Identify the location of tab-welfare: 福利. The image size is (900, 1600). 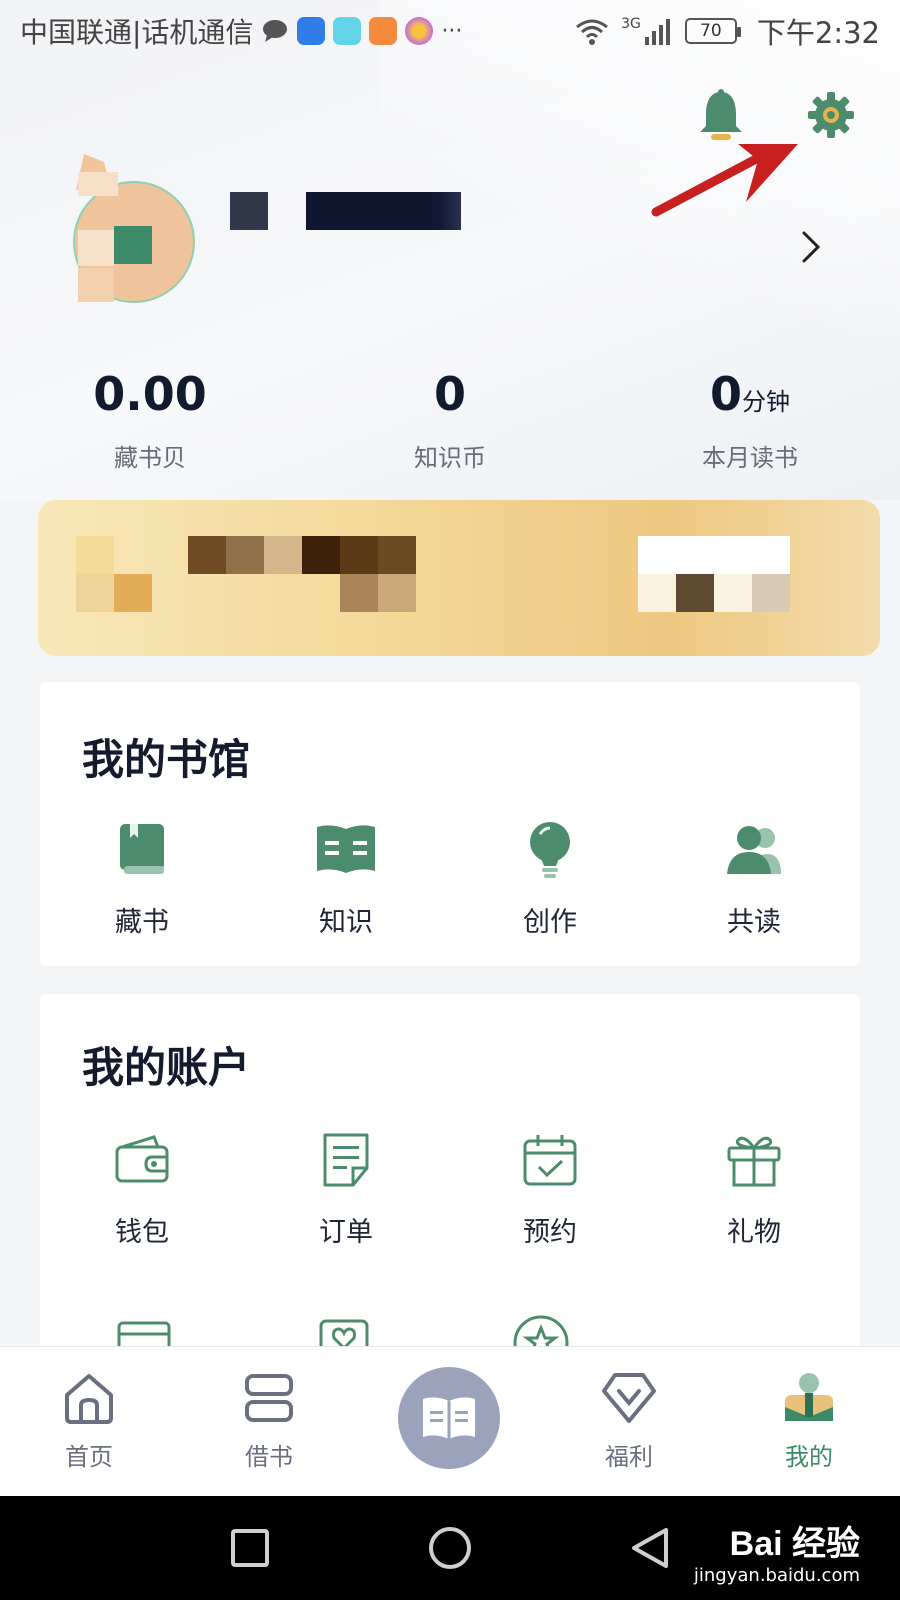
(629, 1421).